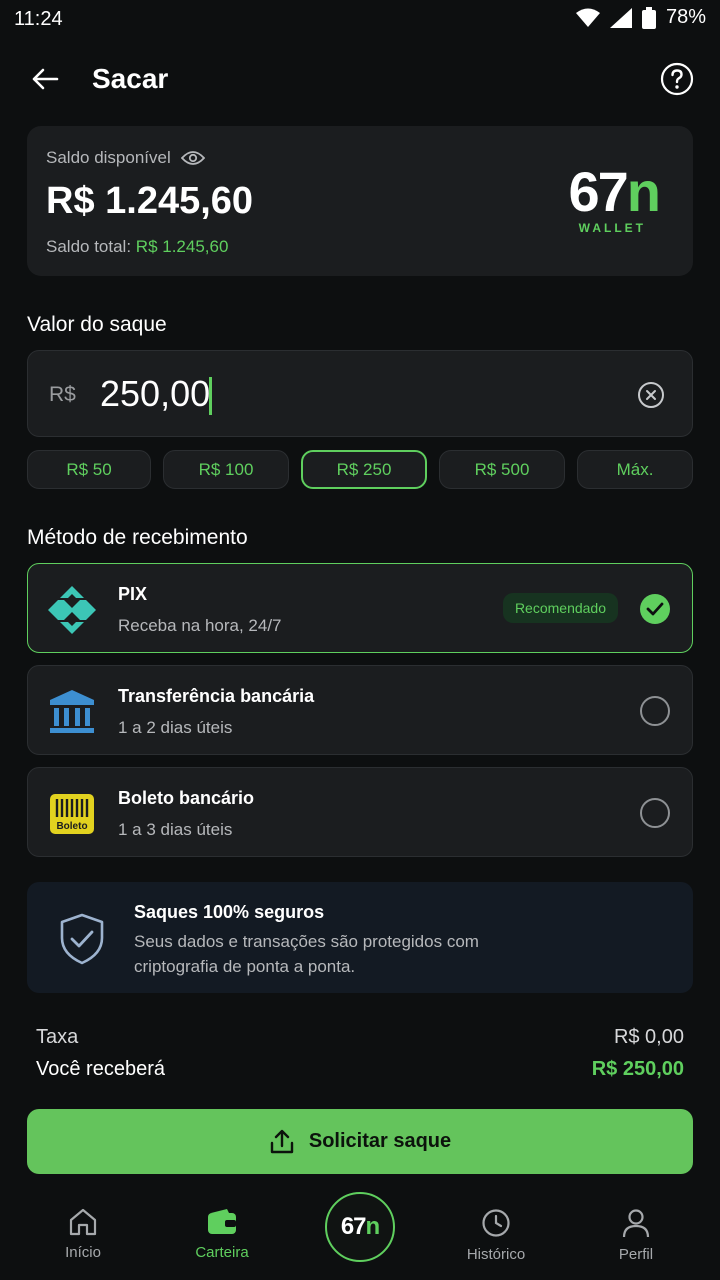 The image size is (720, 1280). I want to click on method-section-title: Método de recebimento, so click(137, 537).